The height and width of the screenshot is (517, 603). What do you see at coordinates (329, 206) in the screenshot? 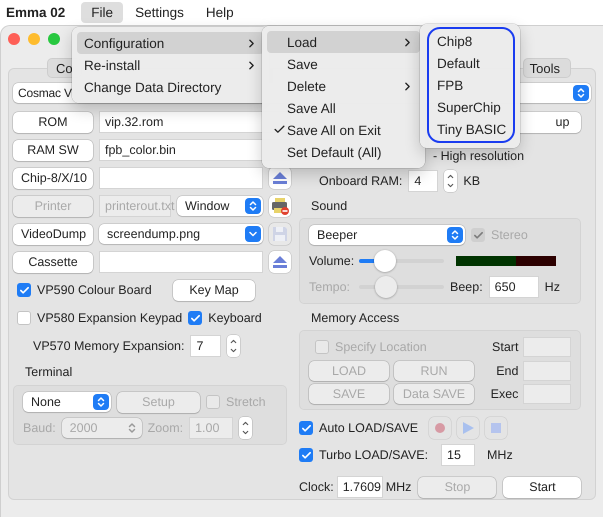
I see `group-title: Sound` at bounding box center [329, 206].